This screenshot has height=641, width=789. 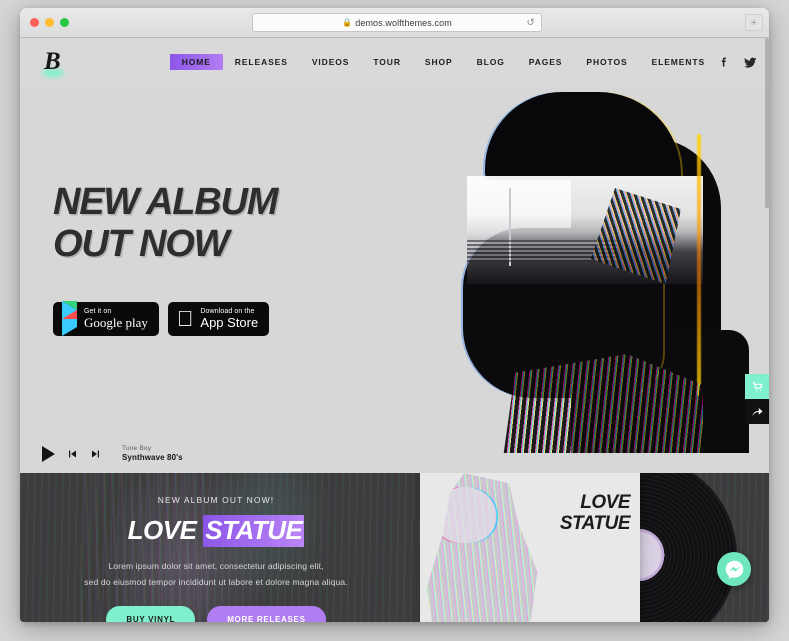 I want to click on release-title: LOVE STATUE, so click(x=216, y=531).